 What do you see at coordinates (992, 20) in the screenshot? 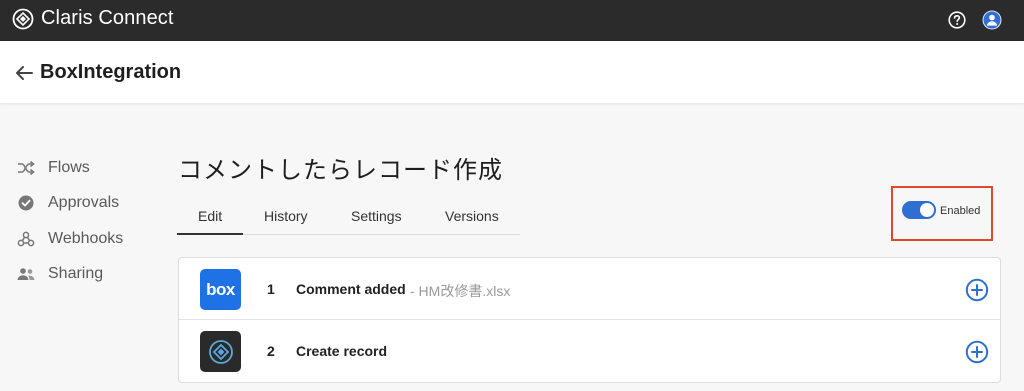
I see `user-avatar-icon` at bounding box center [992, 20].